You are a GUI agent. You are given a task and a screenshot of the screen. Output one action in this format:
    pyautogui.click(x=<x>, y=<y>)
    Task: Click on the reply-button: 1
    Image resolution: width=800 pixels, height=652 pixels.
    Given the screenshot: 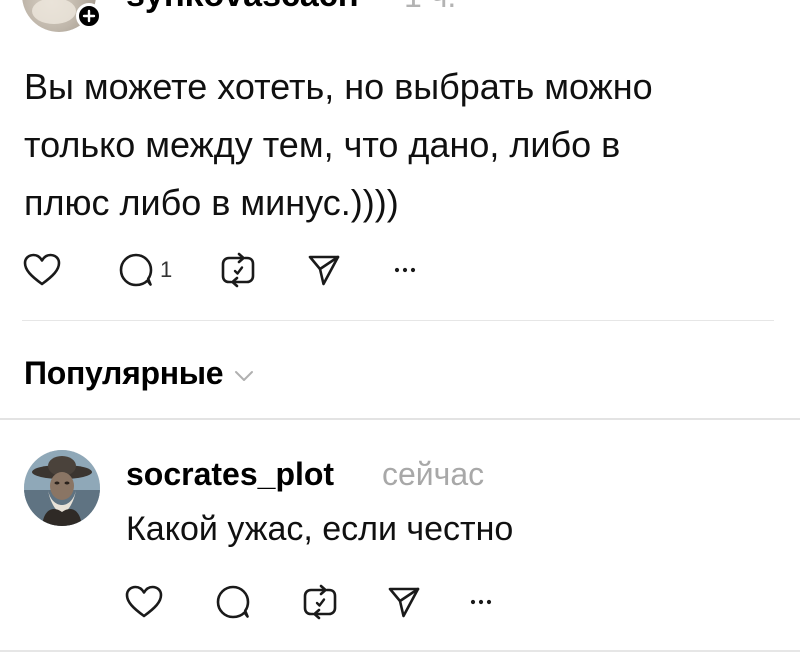 What is the action you would take?
    pyautogui.click(x=144, y=270)
    